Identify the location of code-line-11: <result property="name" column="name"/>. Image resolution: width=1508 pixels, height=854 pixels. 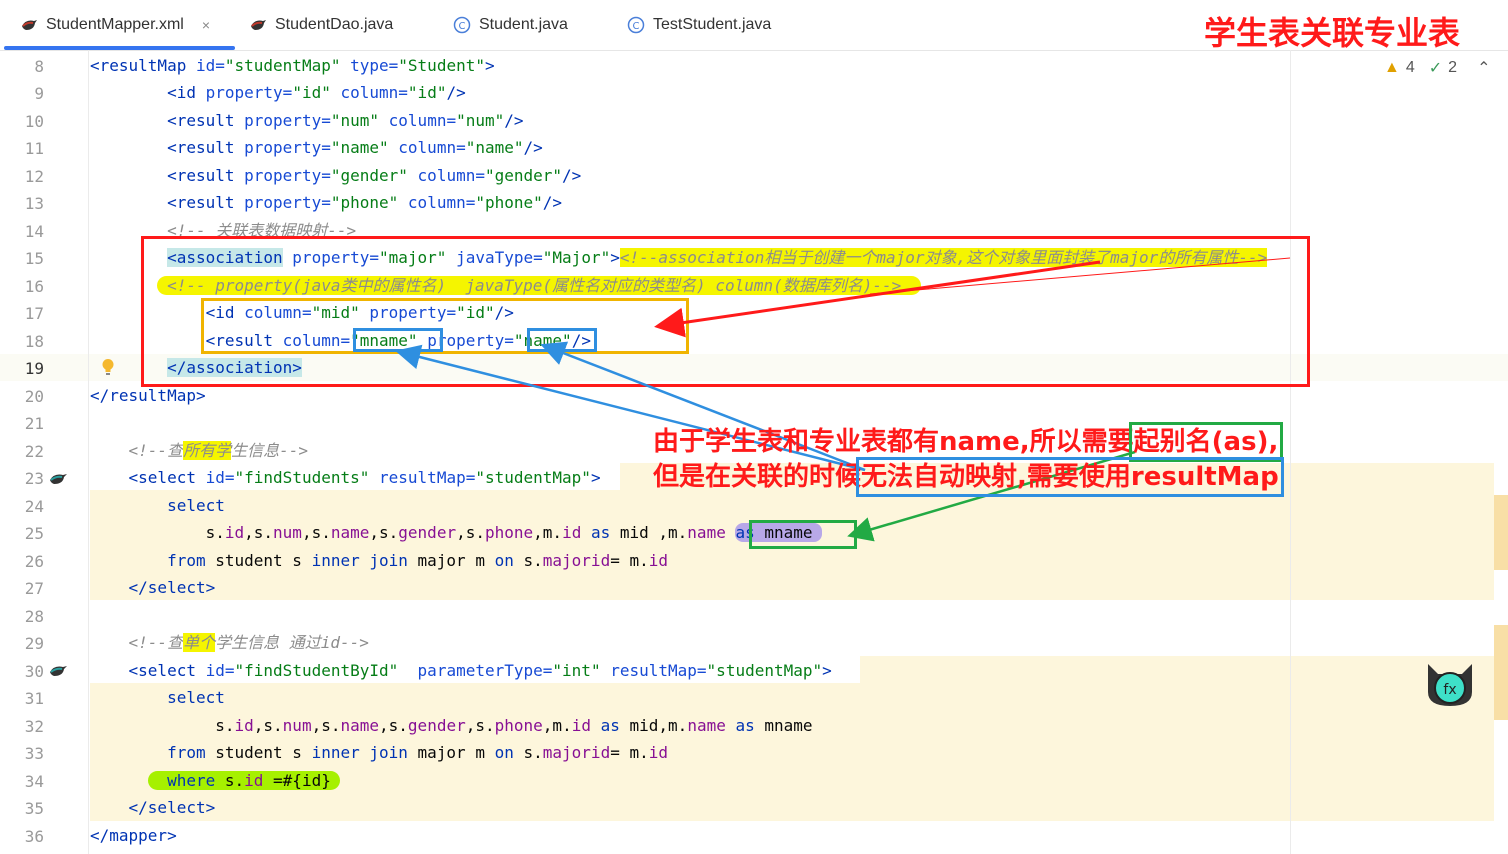
(316, 148).